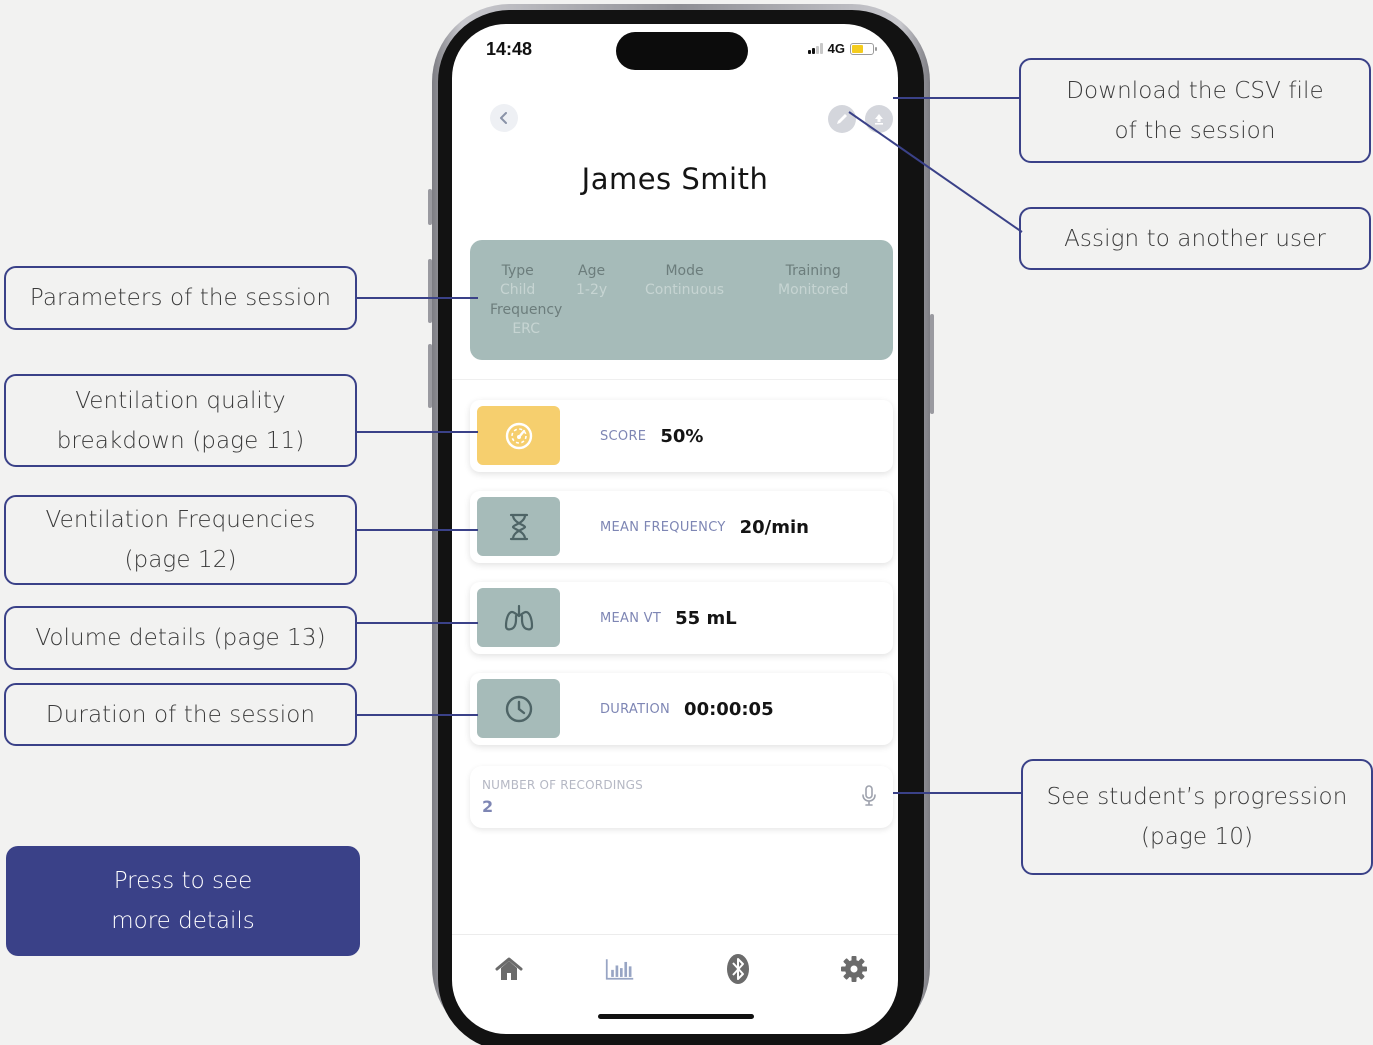 The height and width of the screenshot is (1045, 1373). Describe the element at coordinates (932, 364) in the screenshot. I see `phone-power-button` at that location.